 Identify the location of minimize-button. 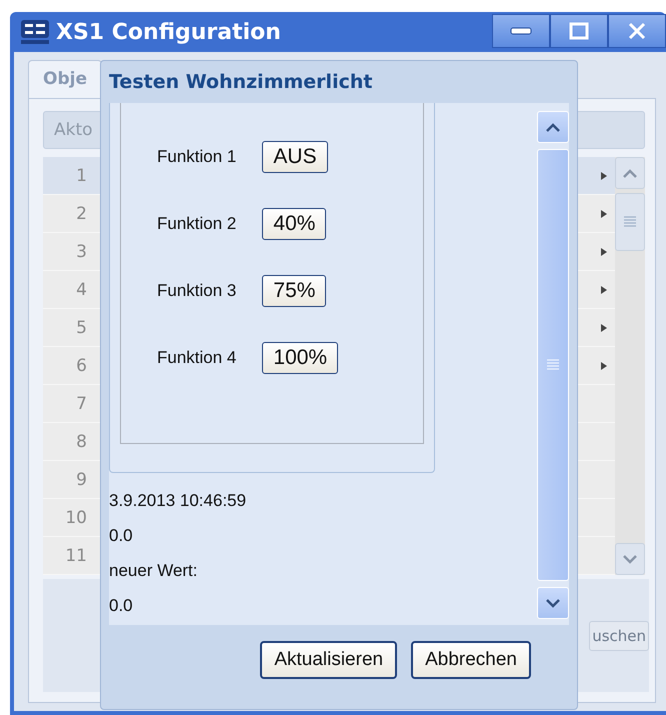
(521, 31).